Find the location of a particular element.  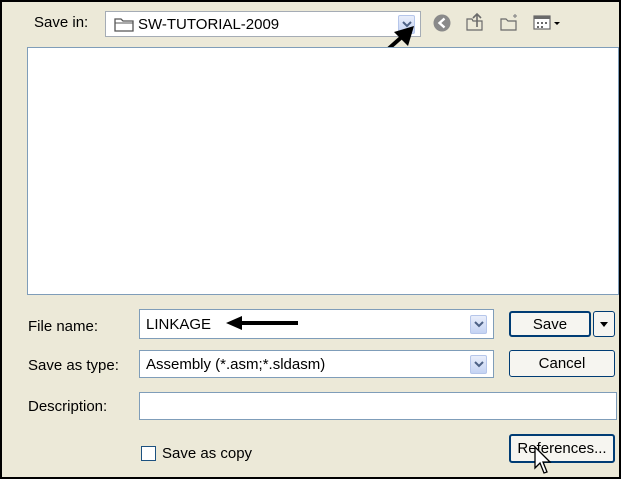

cancel-button: Cancel is located at coordinates (562, 363).